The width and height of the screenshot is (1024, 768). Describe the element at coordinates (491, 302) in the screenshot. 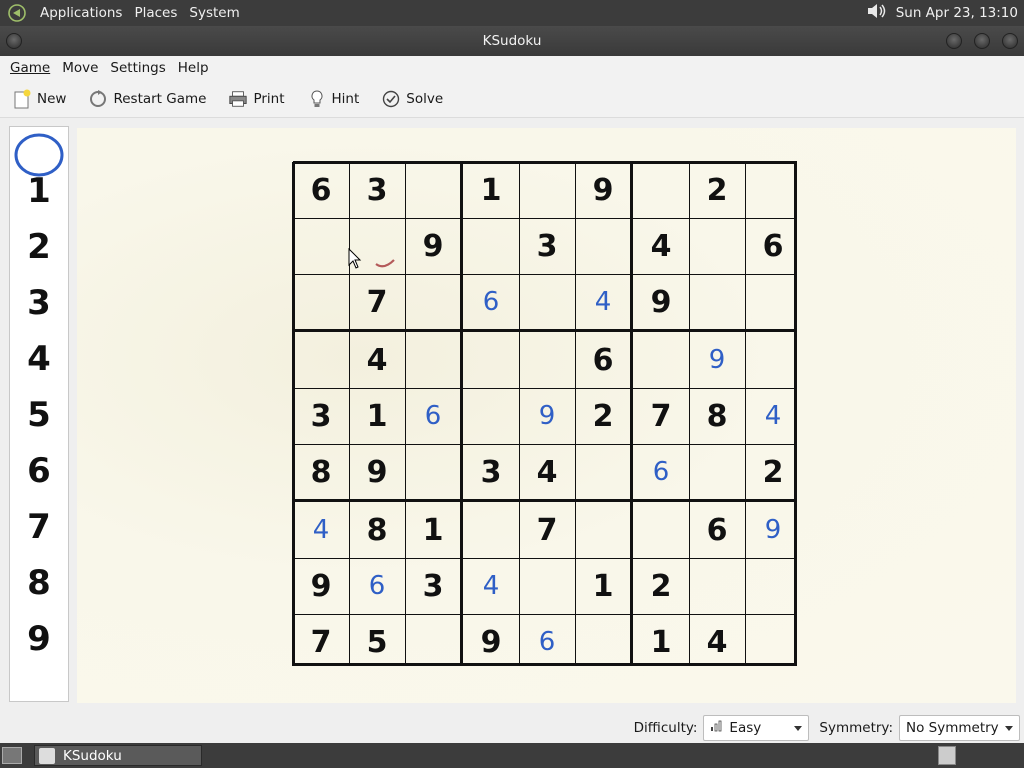

I see `sudoku-cell-r3c4: 6` at that location.